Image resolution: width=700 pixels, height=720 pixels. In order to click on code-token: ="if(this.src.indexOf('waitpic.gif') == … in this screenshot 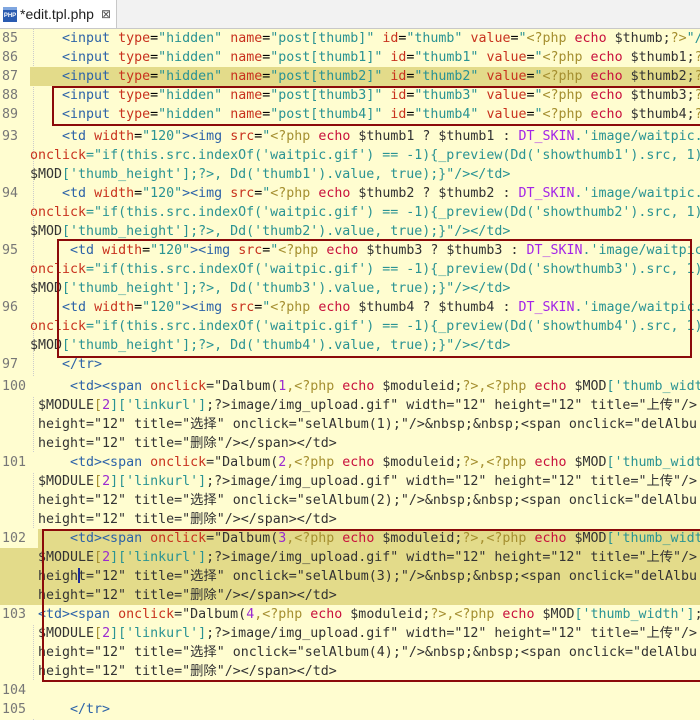, I will do `click(393, 212)`.